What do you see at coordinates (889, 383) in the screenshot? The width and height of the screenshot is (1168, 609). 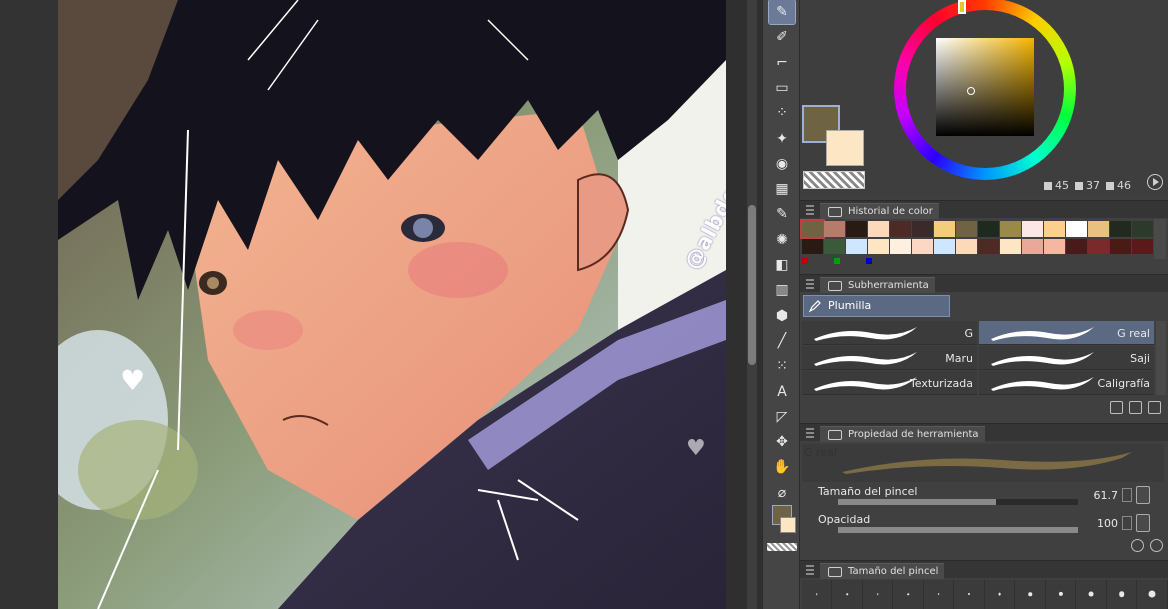 I see `brush-item: Texturizada` at bounding box center [889, 383].